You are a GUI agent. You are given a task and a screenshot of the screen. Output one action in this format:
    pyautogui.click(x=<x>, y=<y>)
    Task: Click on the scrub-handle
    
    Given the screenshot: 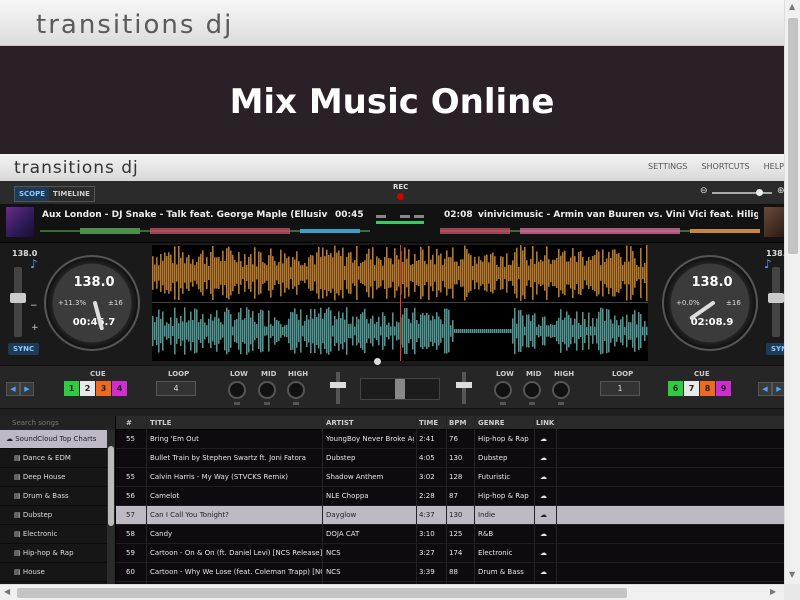 What is the action you would take?
    pyautogui.click(x=377, y=361)
    